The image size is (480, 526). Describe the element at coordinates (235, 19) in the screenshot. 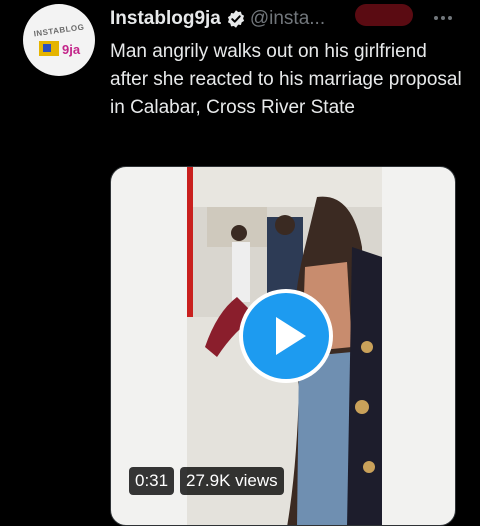

I see `verified-badge-icon` at that location.